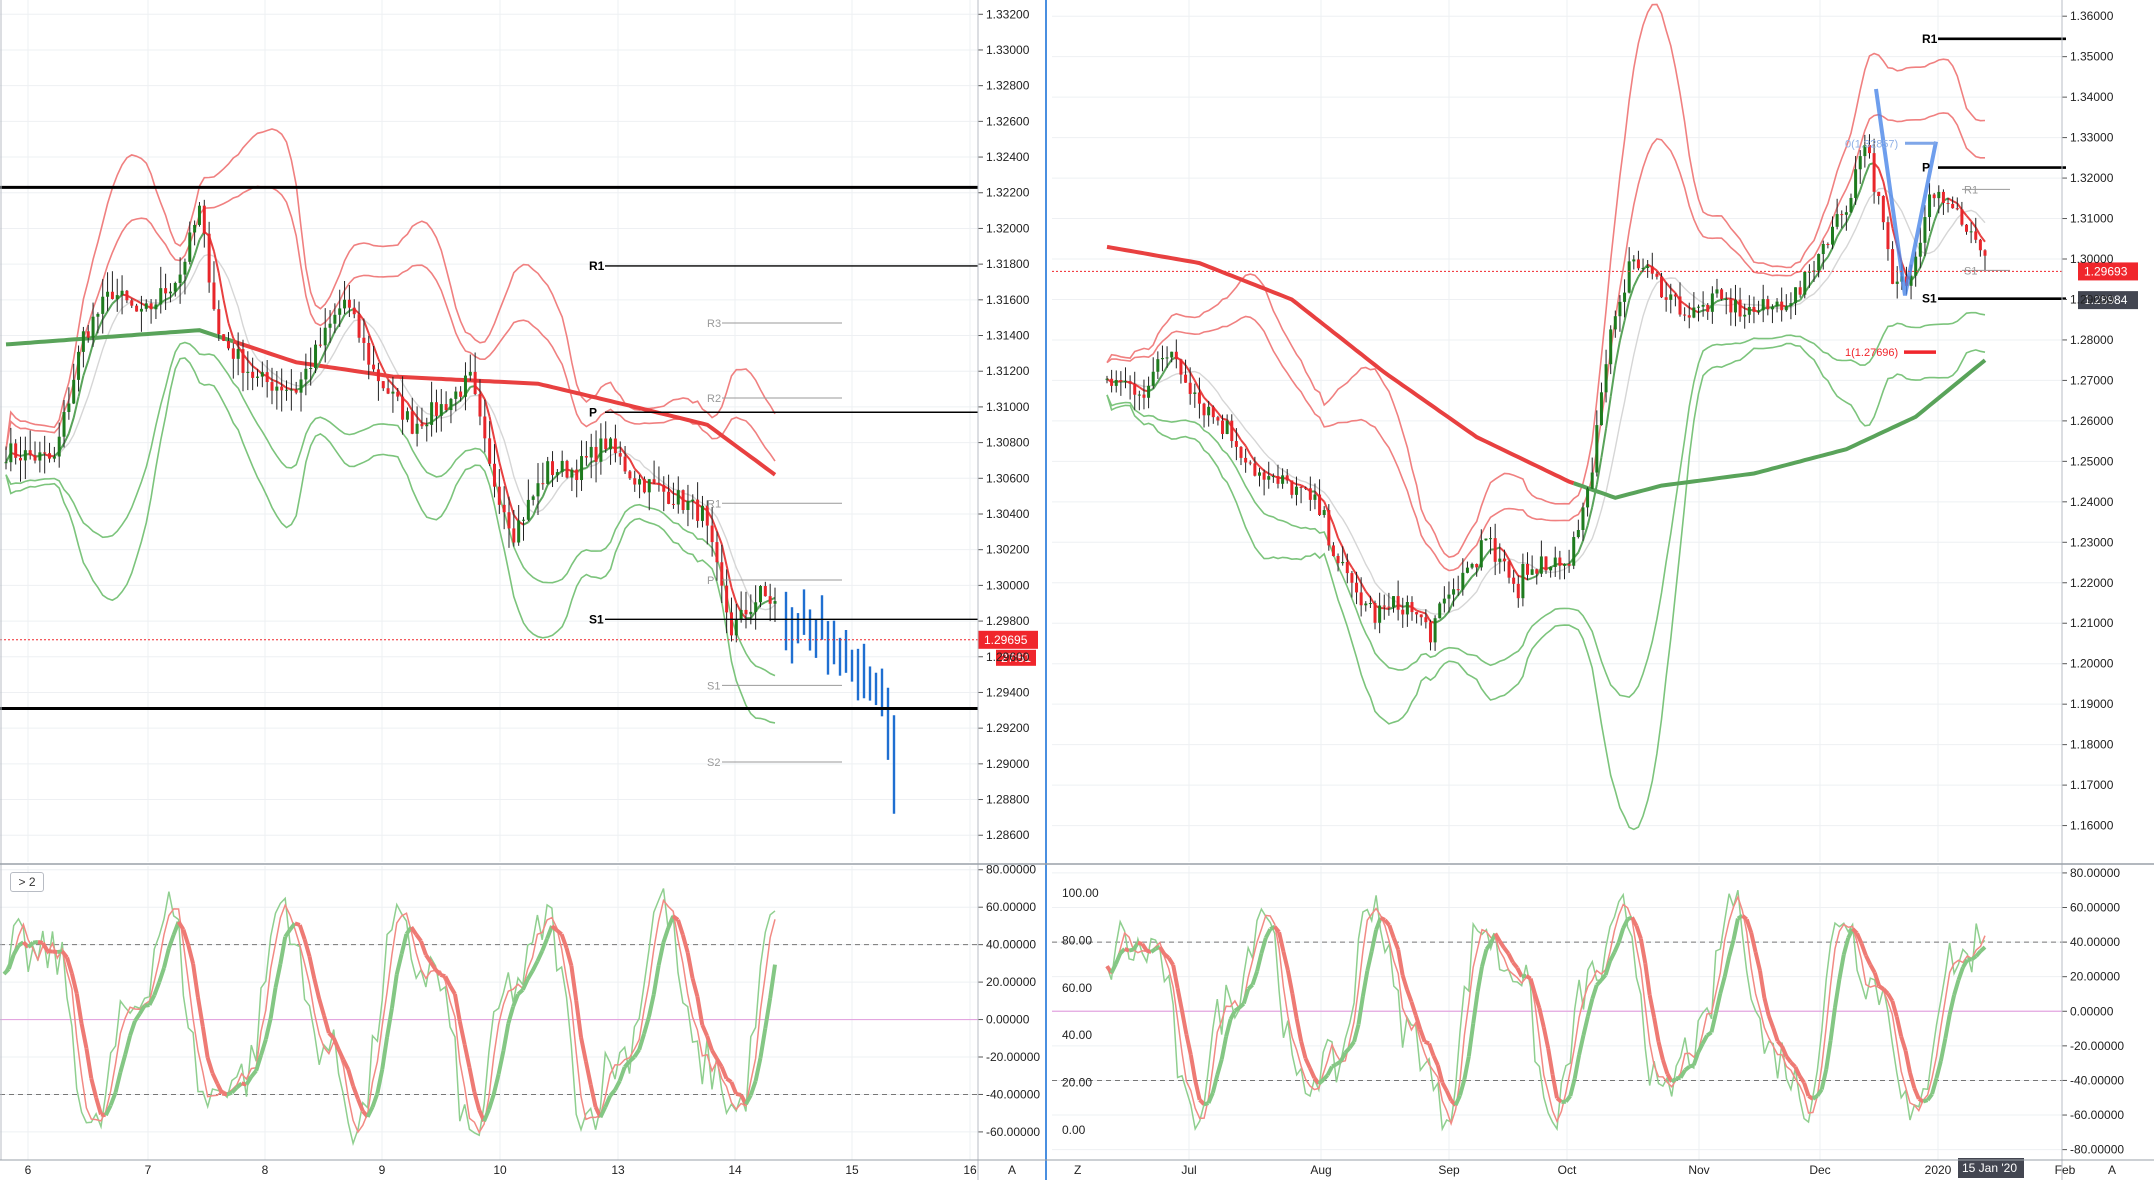 The width and height of the screenshot is (2154, 1185). Describe the element at coordinates (2092, 57) in the screenshot. I see `right-price-axis-label: 1.35000` at that location.